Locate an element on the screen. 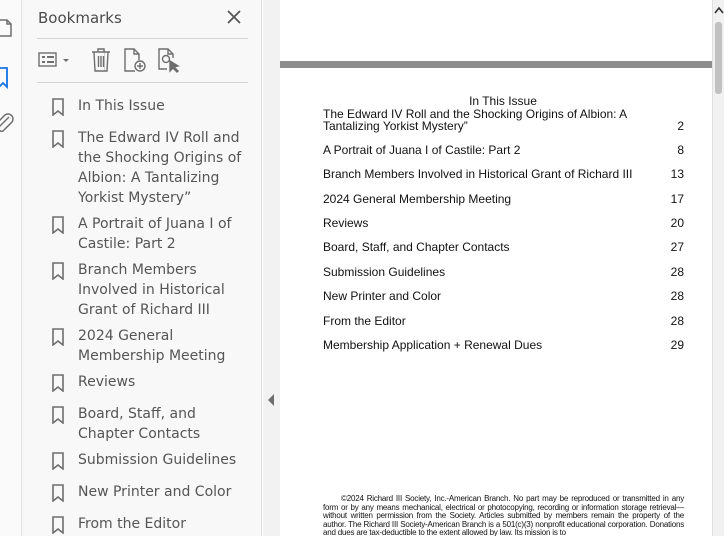 This screenshot has height=536, width=724. bookmark-label: From the Editor is located at coordinates (132, 524).